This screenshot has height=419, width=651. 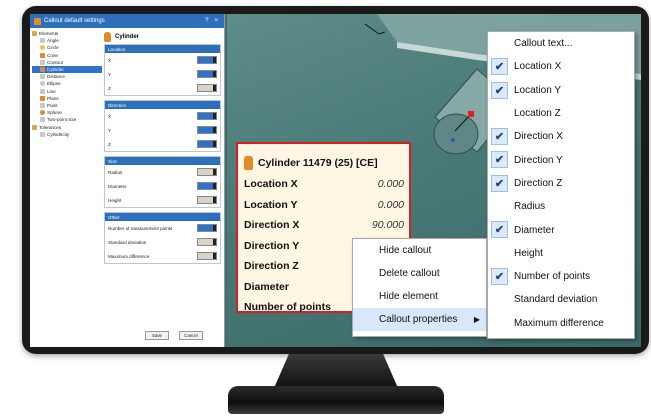 I want to click on cancel-button: Cancel, so click(x=191, y=335).